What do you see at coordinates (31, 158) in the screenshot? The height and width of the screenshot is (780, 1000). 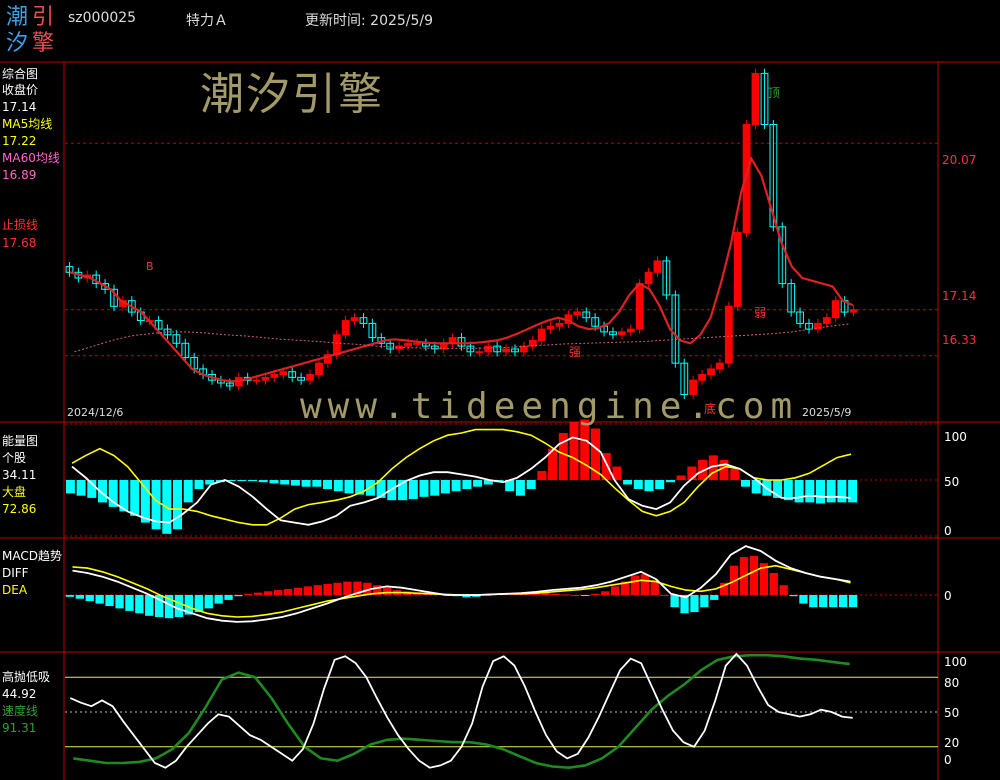 I see `p1-ma60-label: MA60均线` at bounding box center [31, 158].